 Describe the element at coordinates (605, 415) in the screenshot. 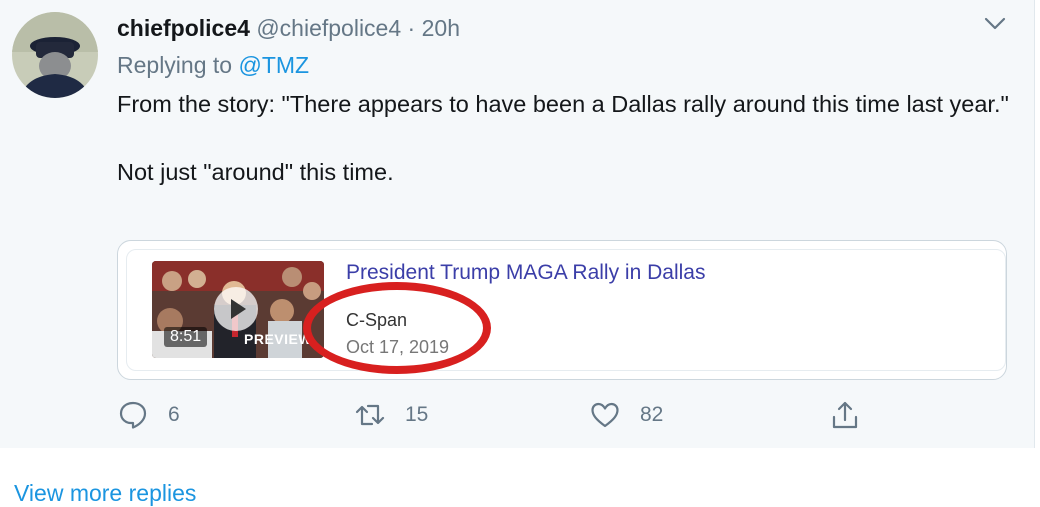

I see `like-icon` at that location.